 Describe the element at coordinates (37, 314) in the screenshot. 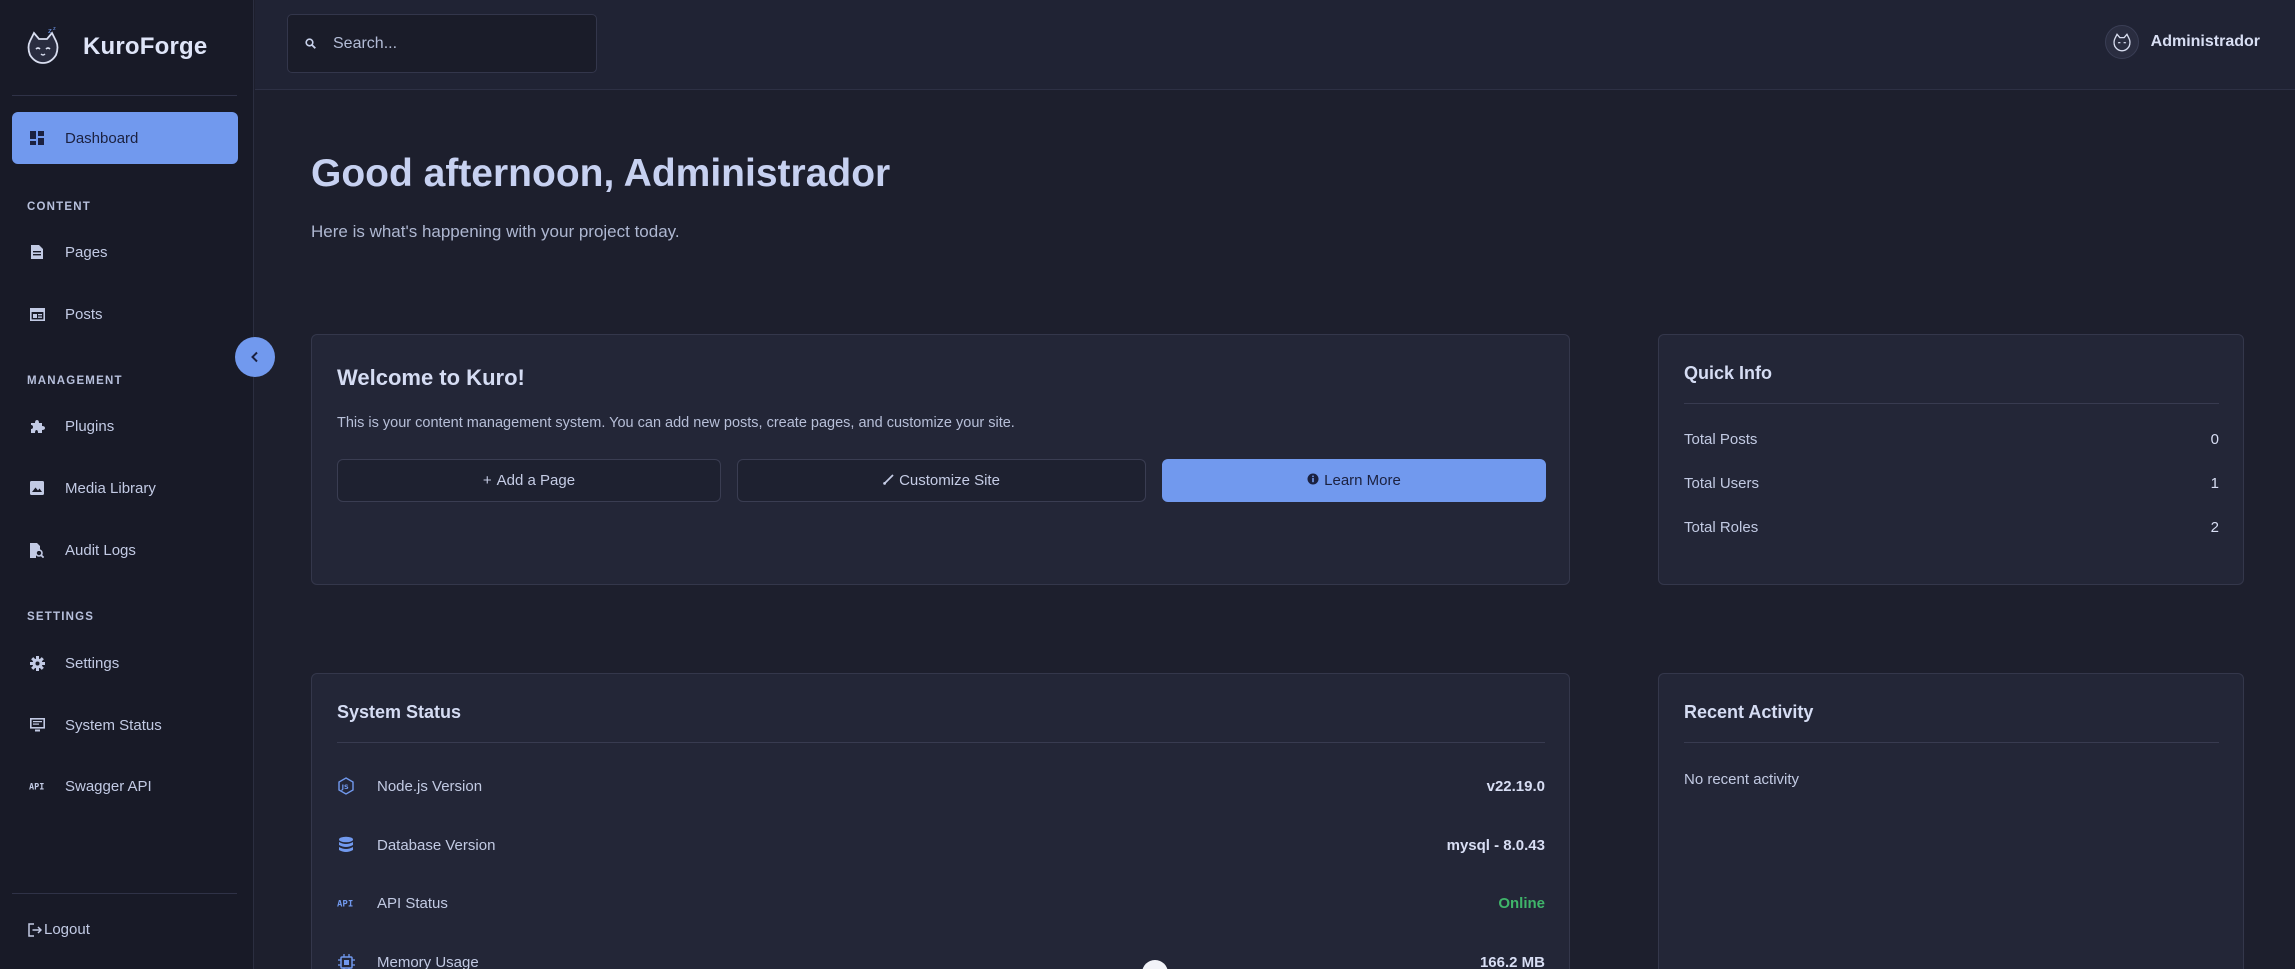

I see `posts-icon` at that location.